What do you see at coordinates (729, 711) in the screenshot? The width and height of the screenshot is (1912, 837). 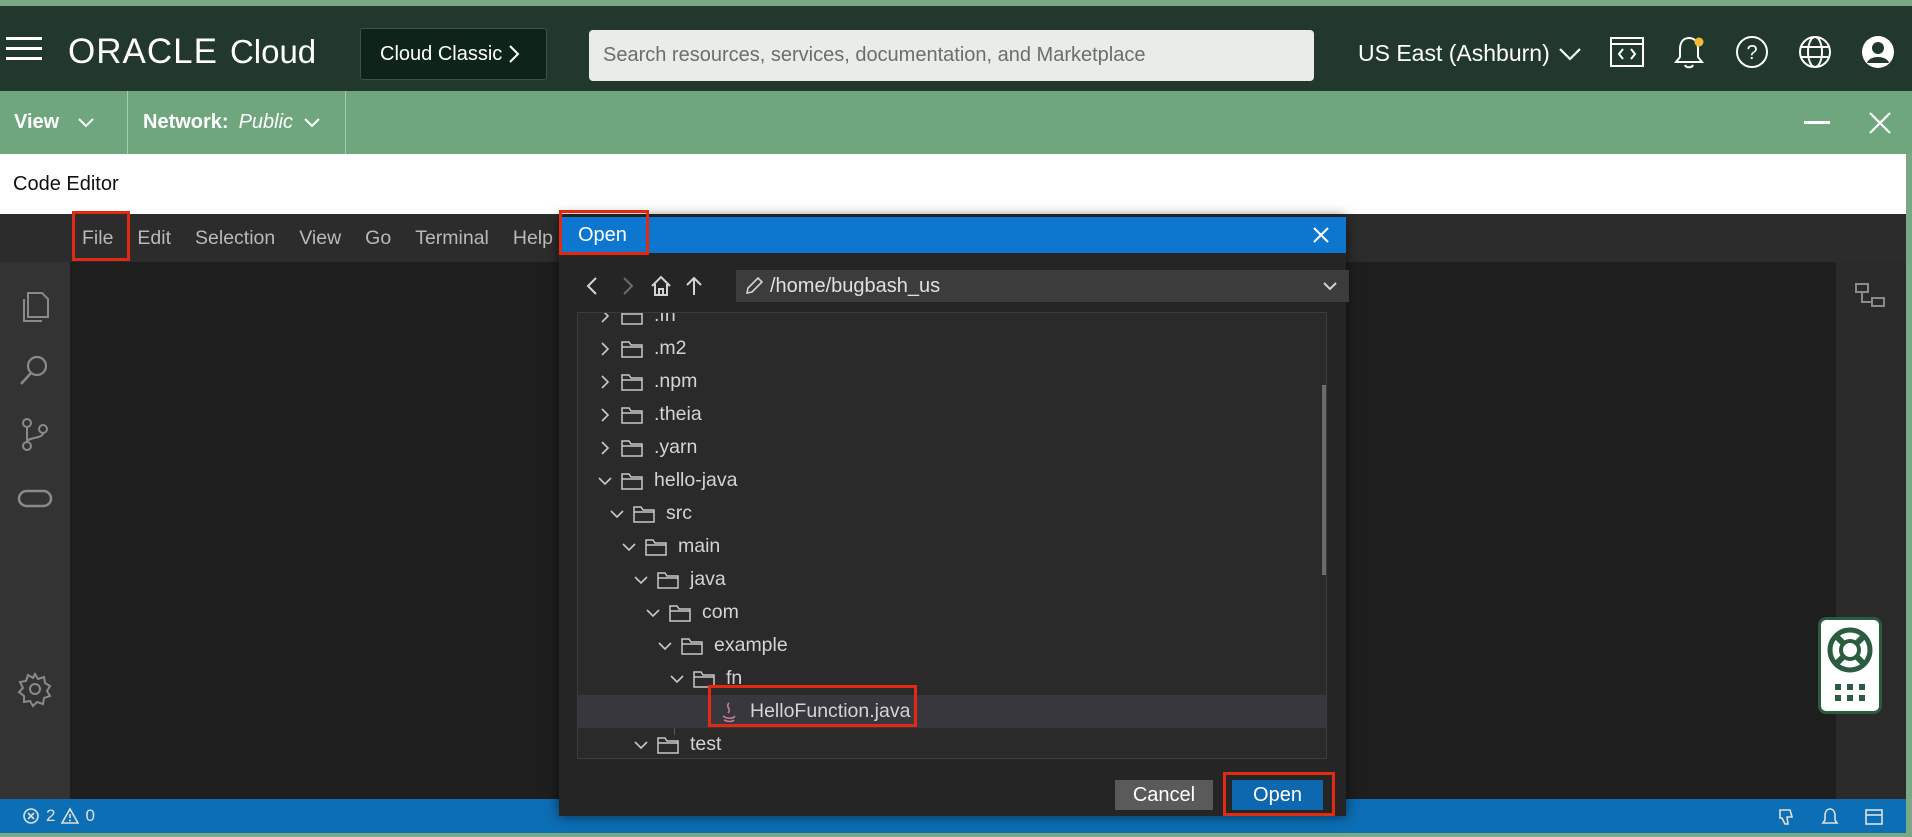 I see `java-file-icon` at bounding box center [729, 711].